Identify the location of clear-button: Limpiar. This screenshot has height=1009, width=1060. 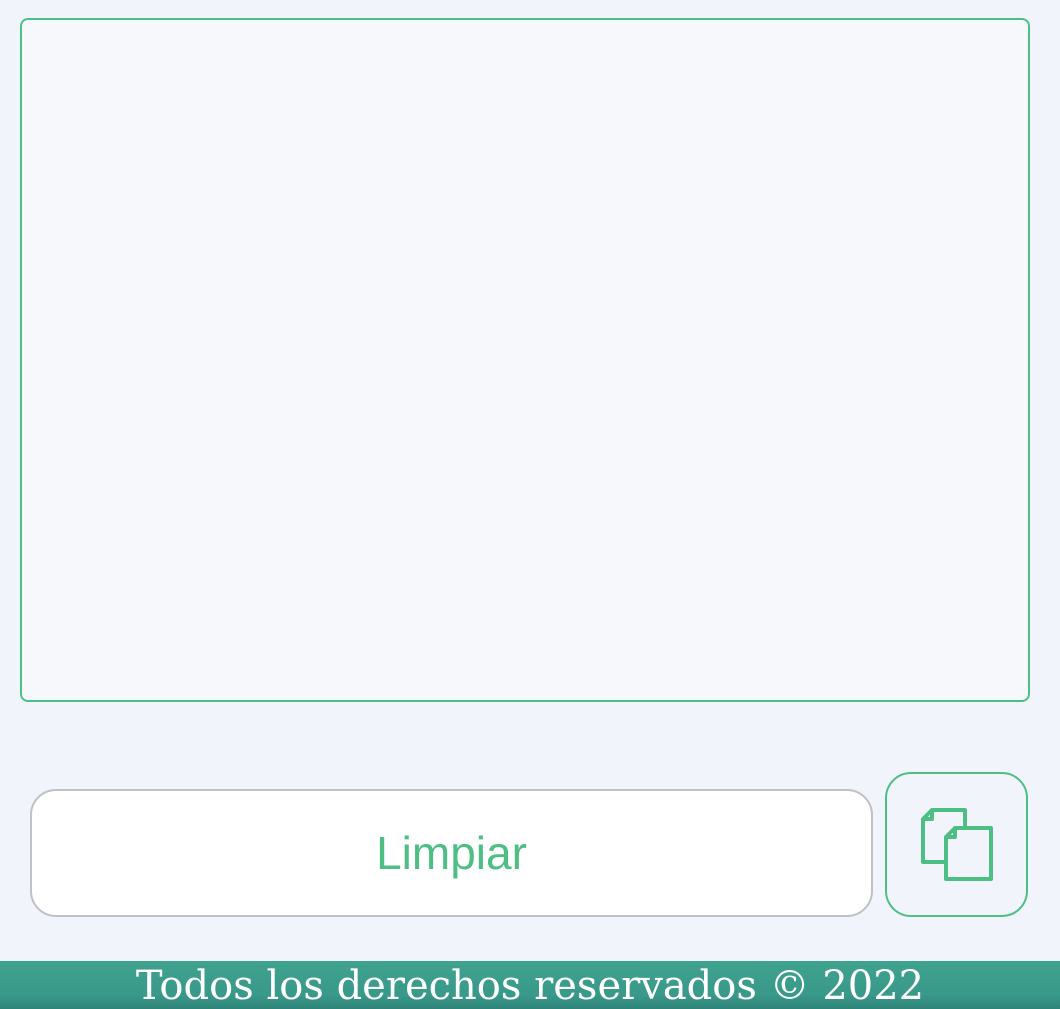
(451, 853).